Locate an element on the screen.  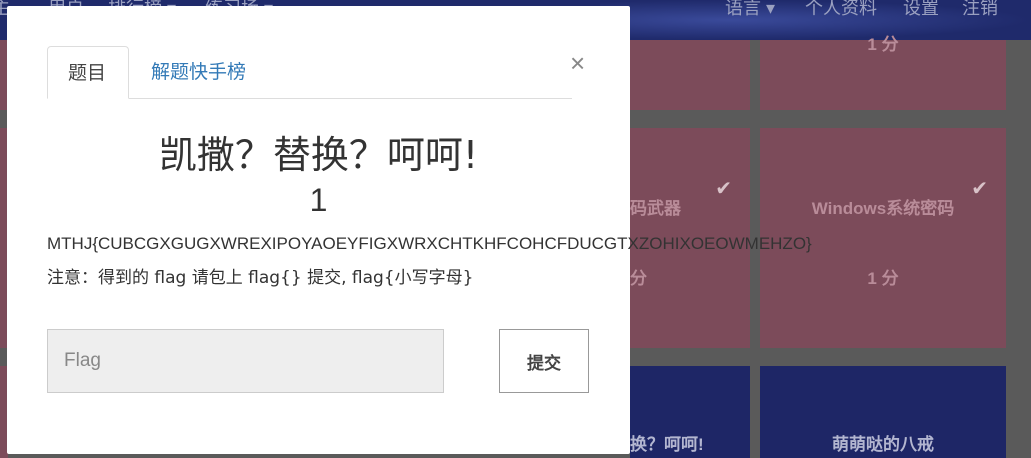
challenge-title: 凯撒？替换？呵呵! is located at coordinates (318, 155).